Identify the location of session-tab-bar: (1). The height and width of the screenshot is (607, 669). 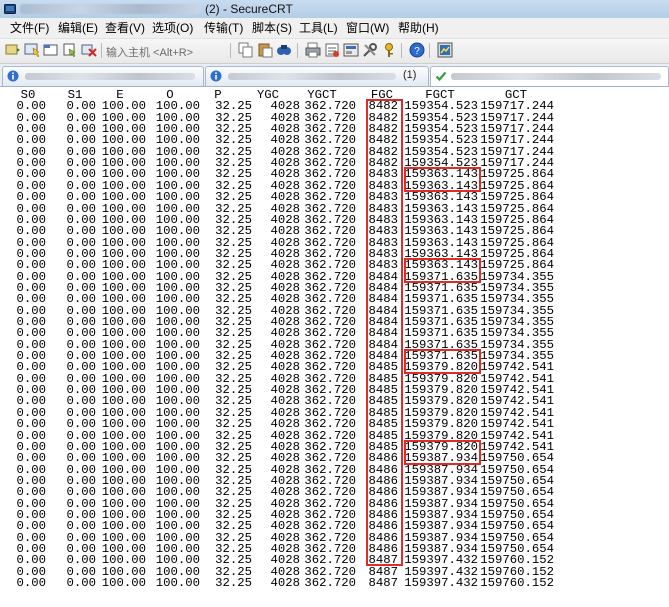
(334, 75).